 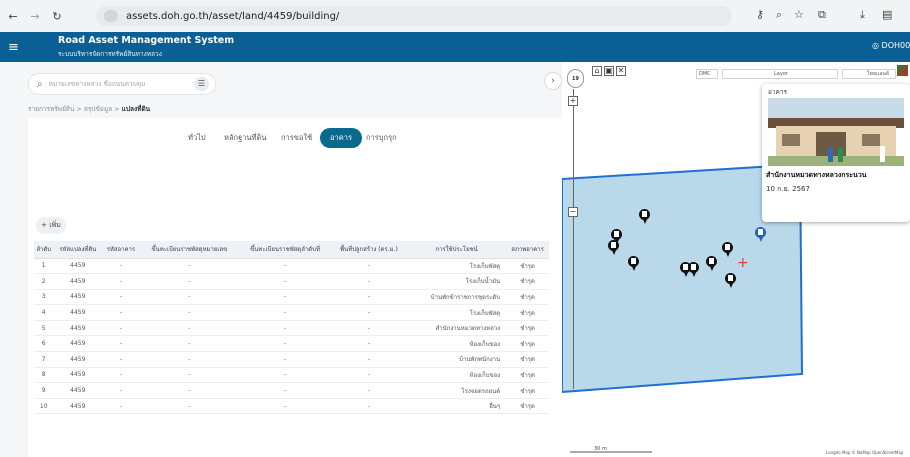 I want to click on zoom-out-button: −, so click(x=573, y=212).